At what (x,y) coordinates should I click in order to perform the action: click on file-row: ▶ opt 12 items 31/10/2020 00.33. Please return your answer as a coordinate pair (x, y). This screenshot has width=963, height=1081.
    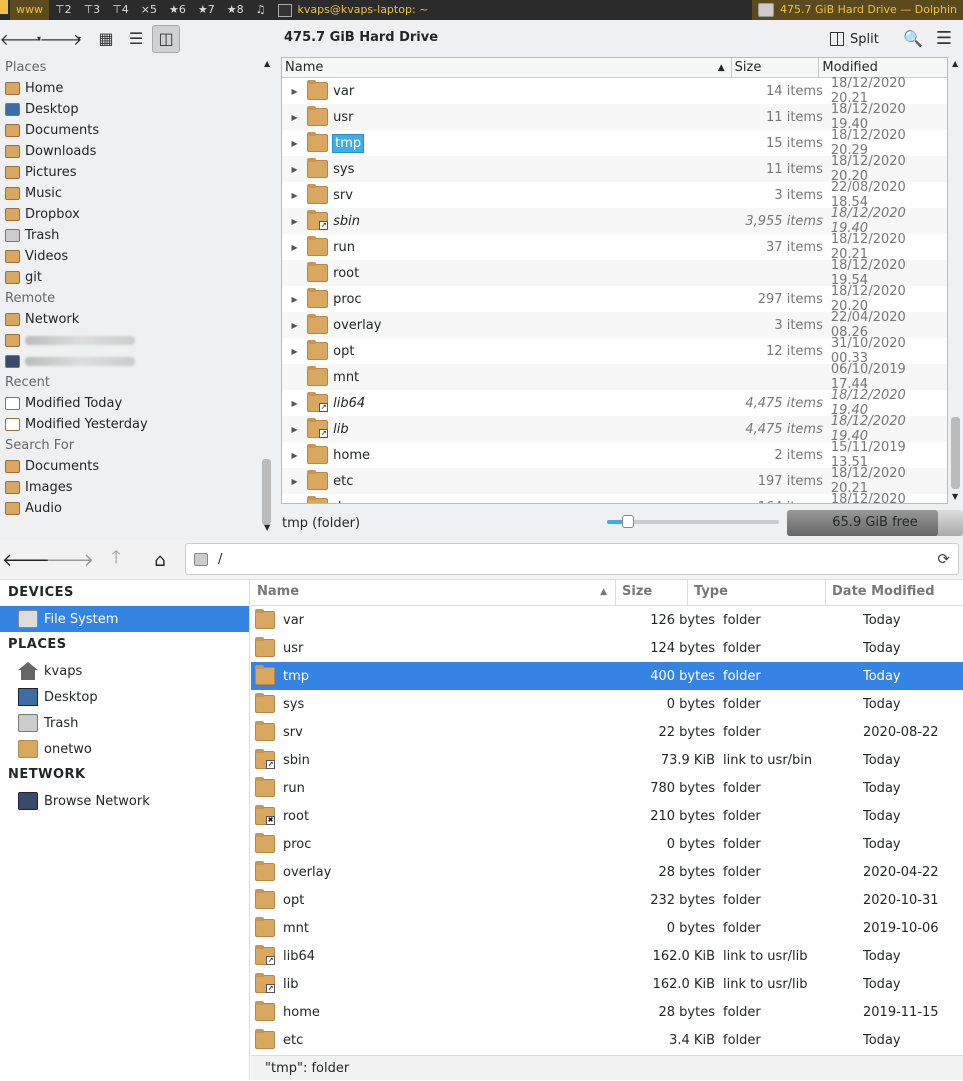
    Looking at the image, I should click on (614, 351).